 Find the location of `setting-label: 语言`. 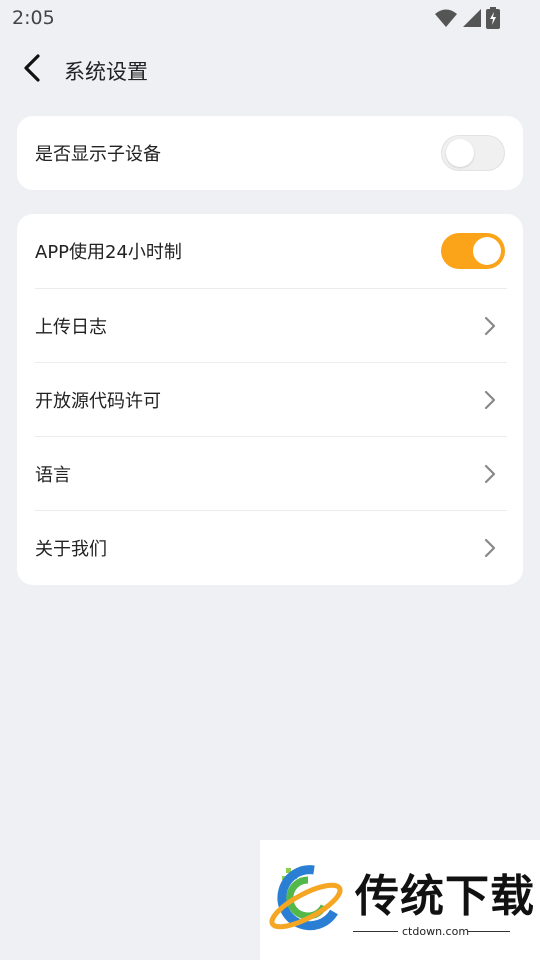

setting-label: 语言 is located at coordinates (53, 475).